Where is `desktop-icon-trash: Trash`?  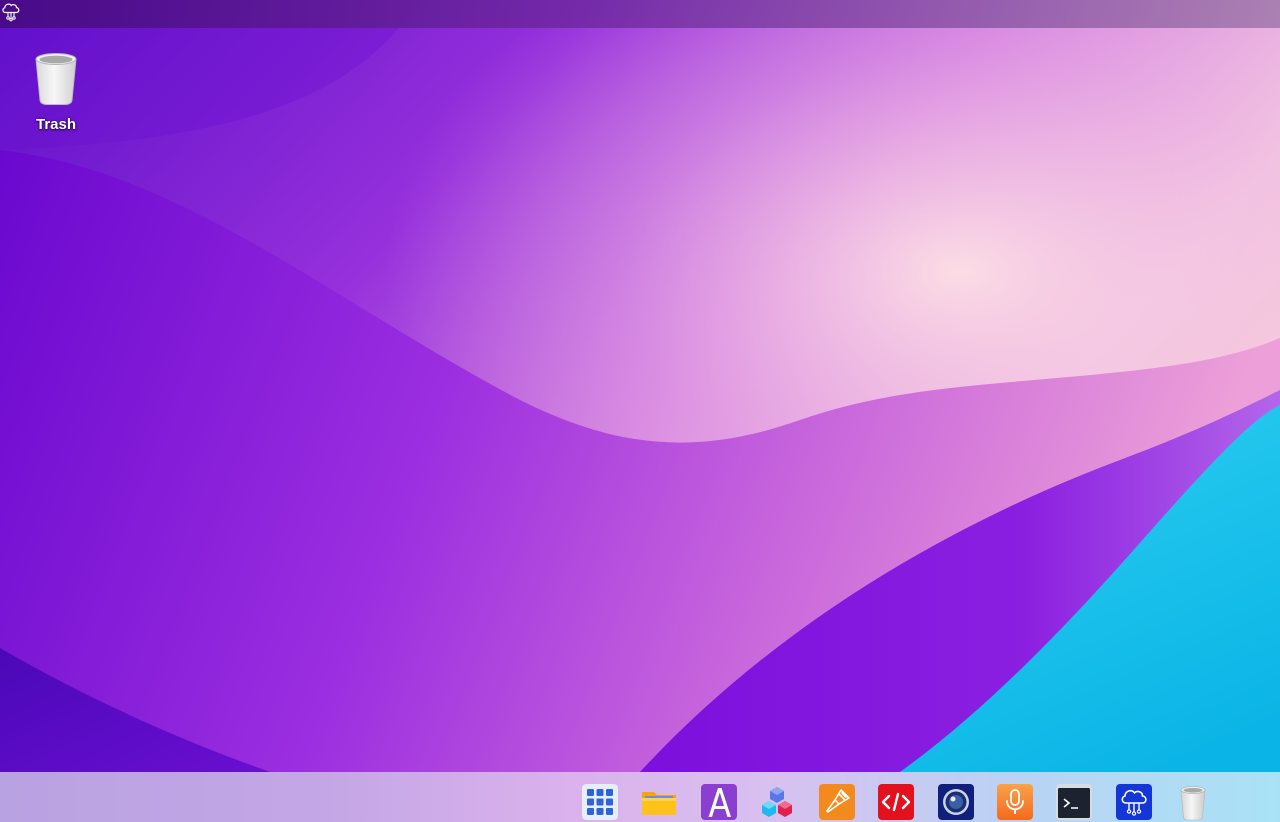 desktop-icon-trash: Trash is located at coordinates (56, 96).